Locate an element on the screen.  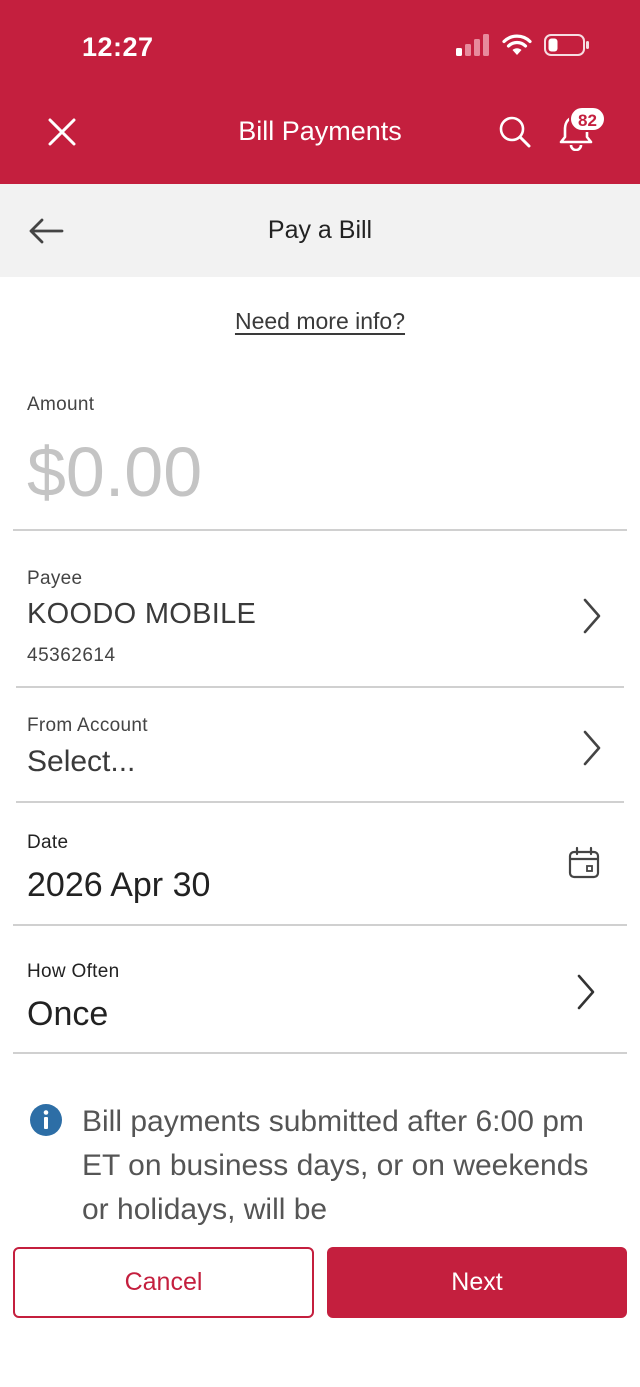
status-icons is located at coordinates (523, 45).